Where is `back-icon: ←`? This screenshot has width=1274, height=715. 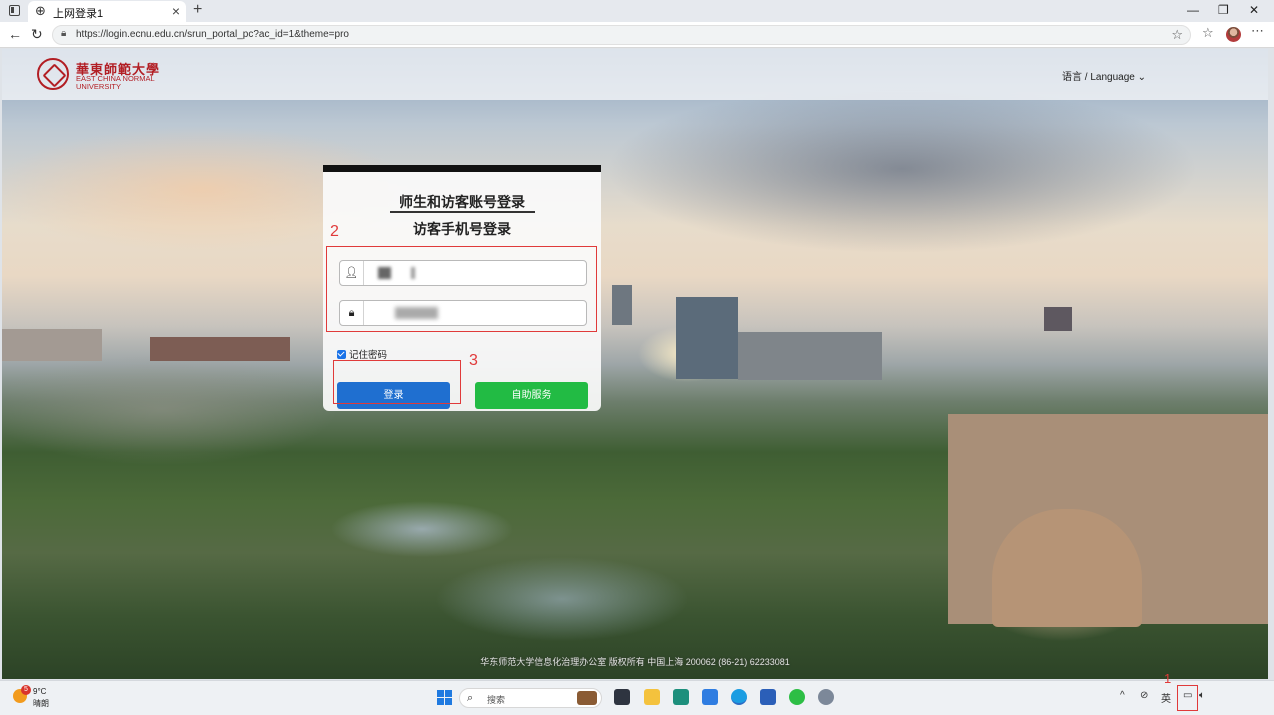
back-icon: ← is located at coordinates (15, 34).